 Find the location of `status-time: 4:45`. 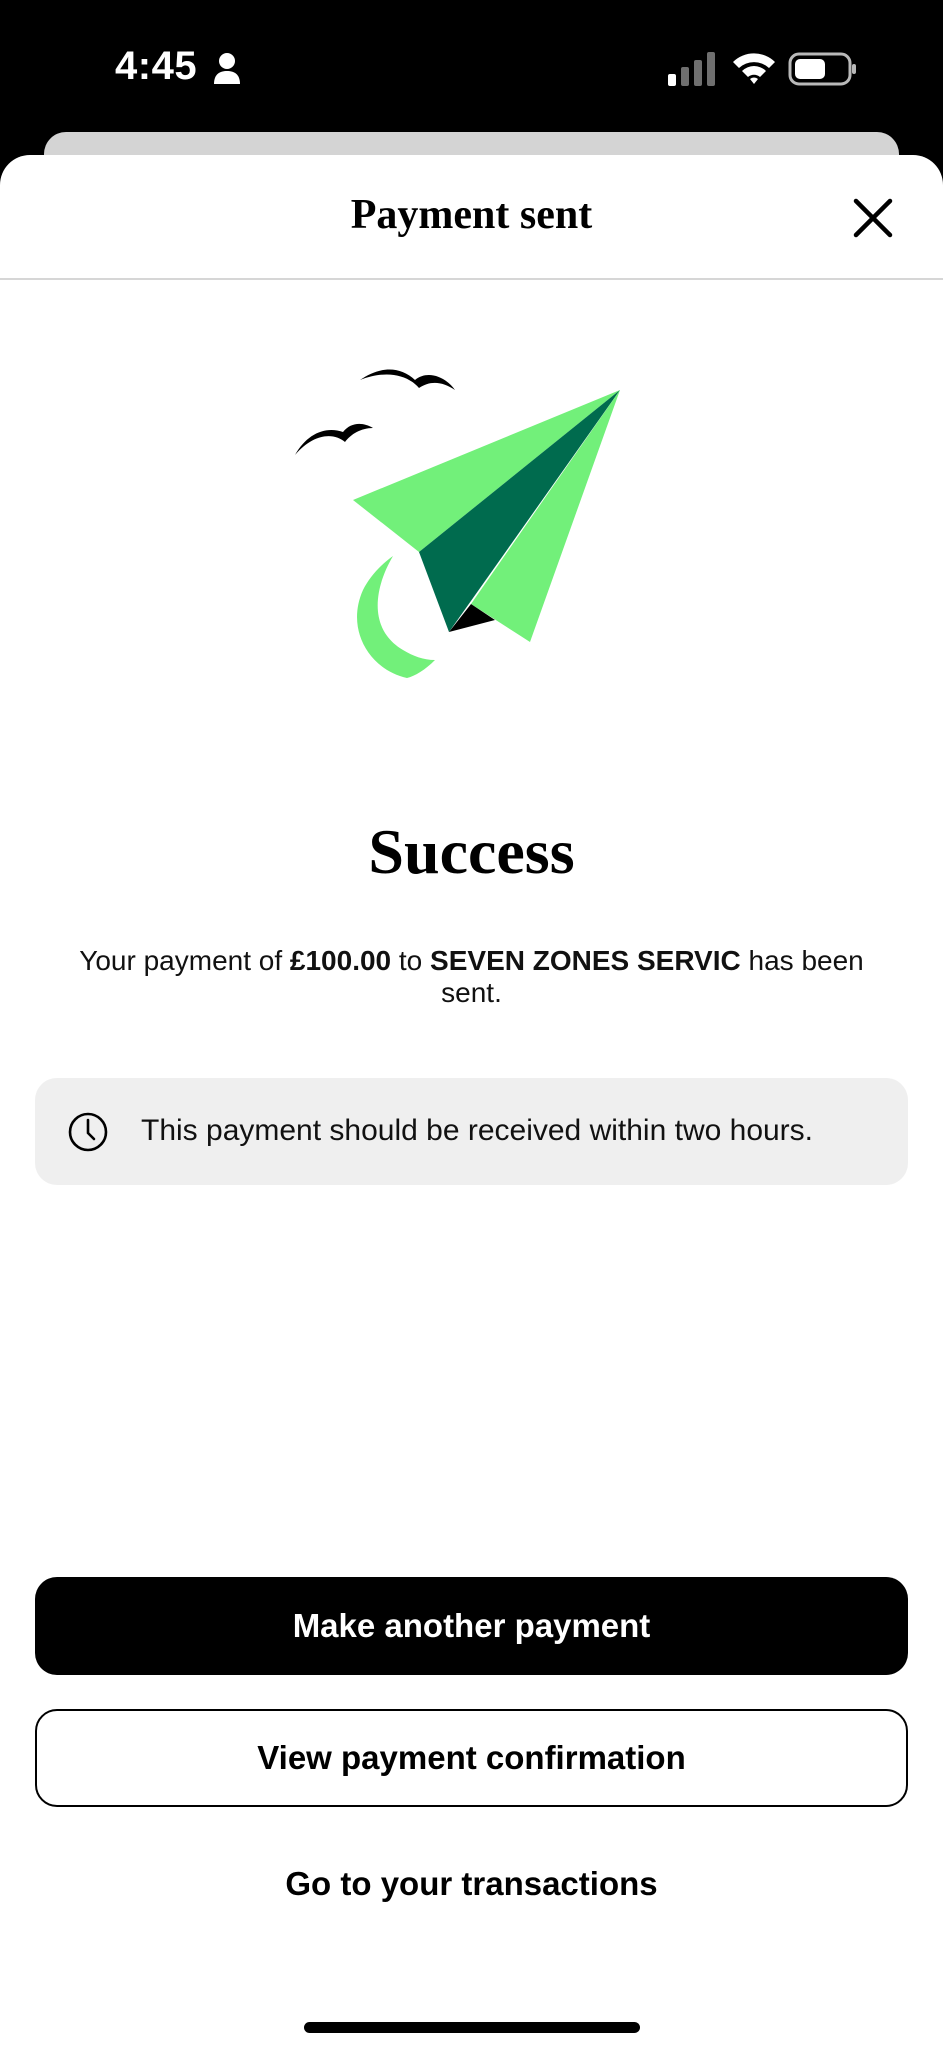

status-time: 4:45 is located at coordinates (156, 66).